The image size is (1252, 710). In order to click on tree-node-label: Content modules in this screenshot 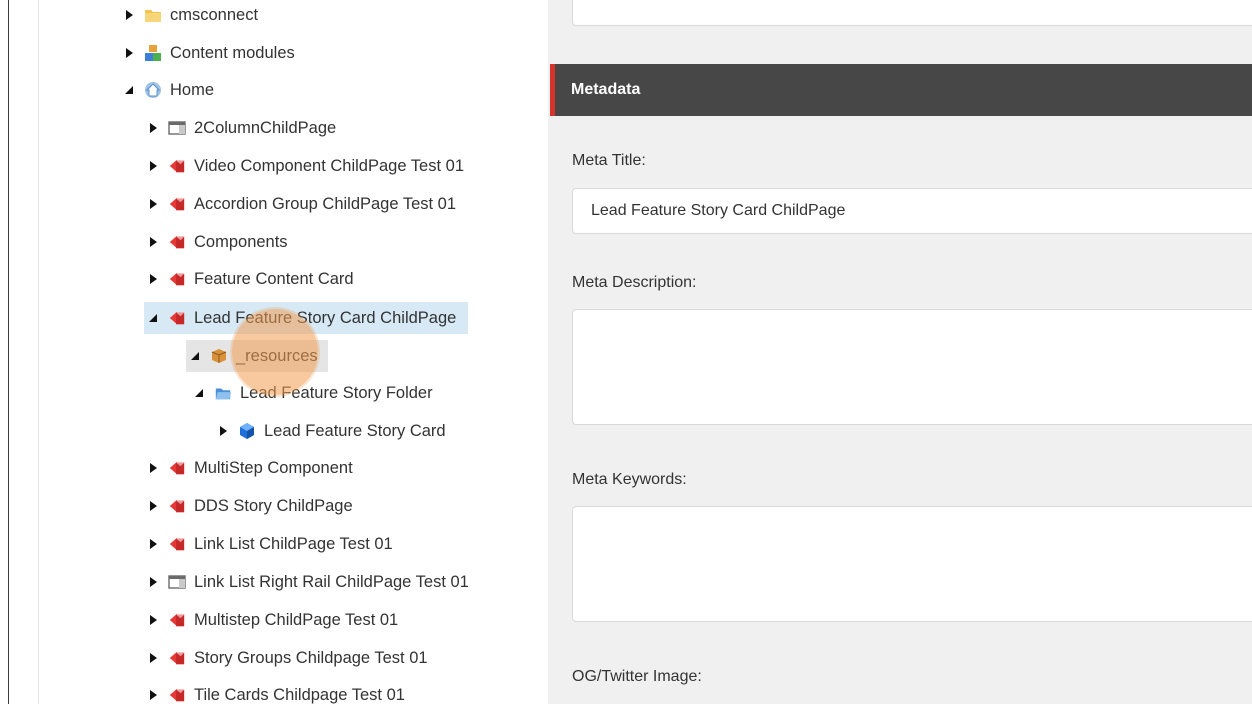, I will do `click(232, 52)`.